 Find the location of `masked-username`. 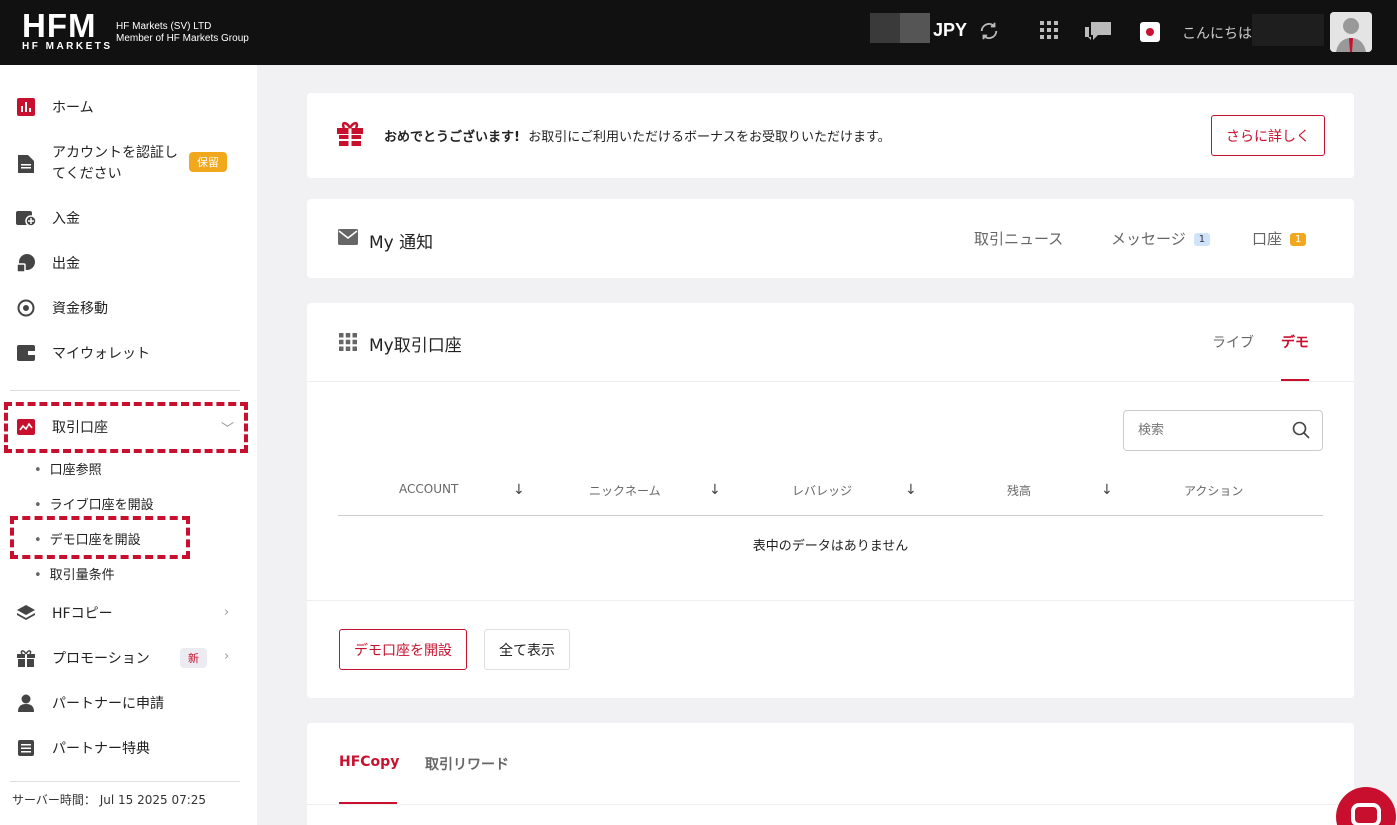

masked-username is located at coordinates (1288, 30).